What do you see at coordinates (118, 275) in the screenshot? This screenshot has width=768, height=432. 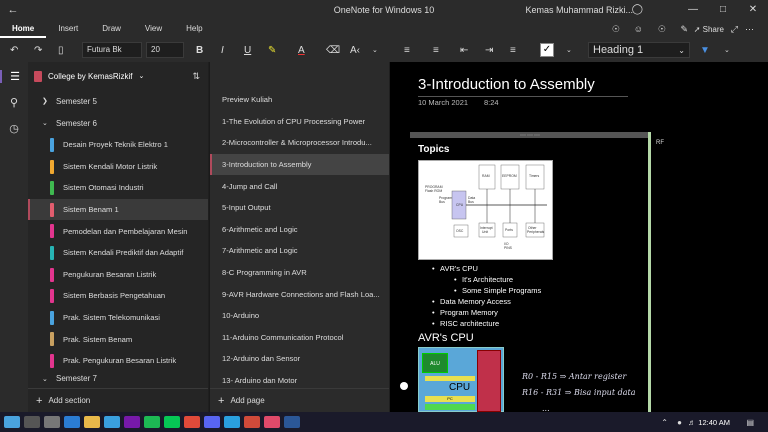 I see `section-item: Pengukuran Besaran Listrik` at bounding box center [118, 275].